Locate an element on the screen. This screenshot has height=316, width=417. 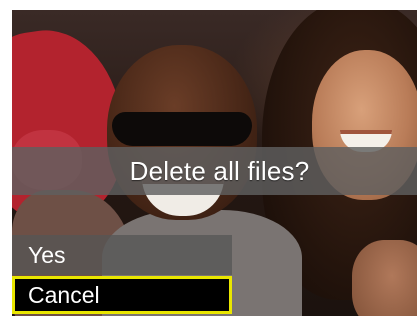
cancel-option: Cancel is located at coordinates (122, 295).